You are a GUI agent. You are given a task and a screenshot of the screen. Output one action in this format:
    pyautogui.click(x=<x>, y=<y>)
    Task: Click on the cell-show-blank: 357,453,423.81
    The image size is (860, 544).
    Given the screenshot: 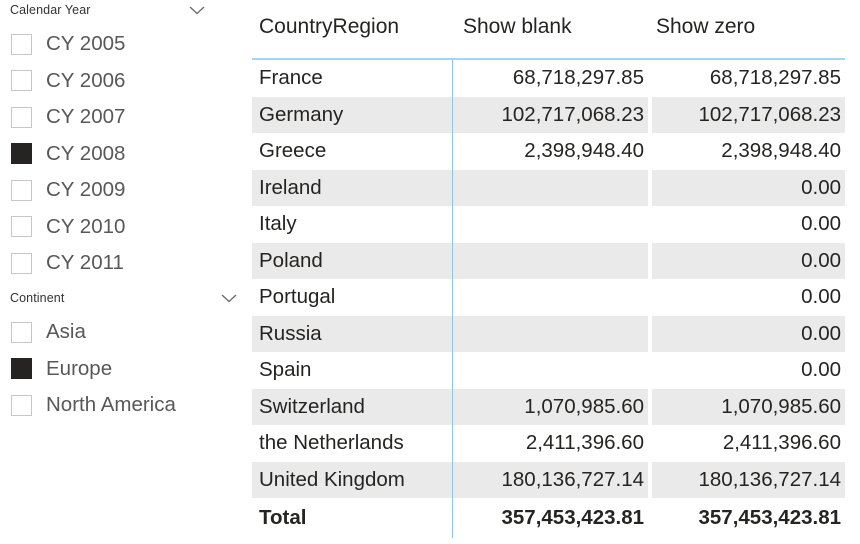 What is the action you would take?
    pyautogui.click(x=549, y=518)
    